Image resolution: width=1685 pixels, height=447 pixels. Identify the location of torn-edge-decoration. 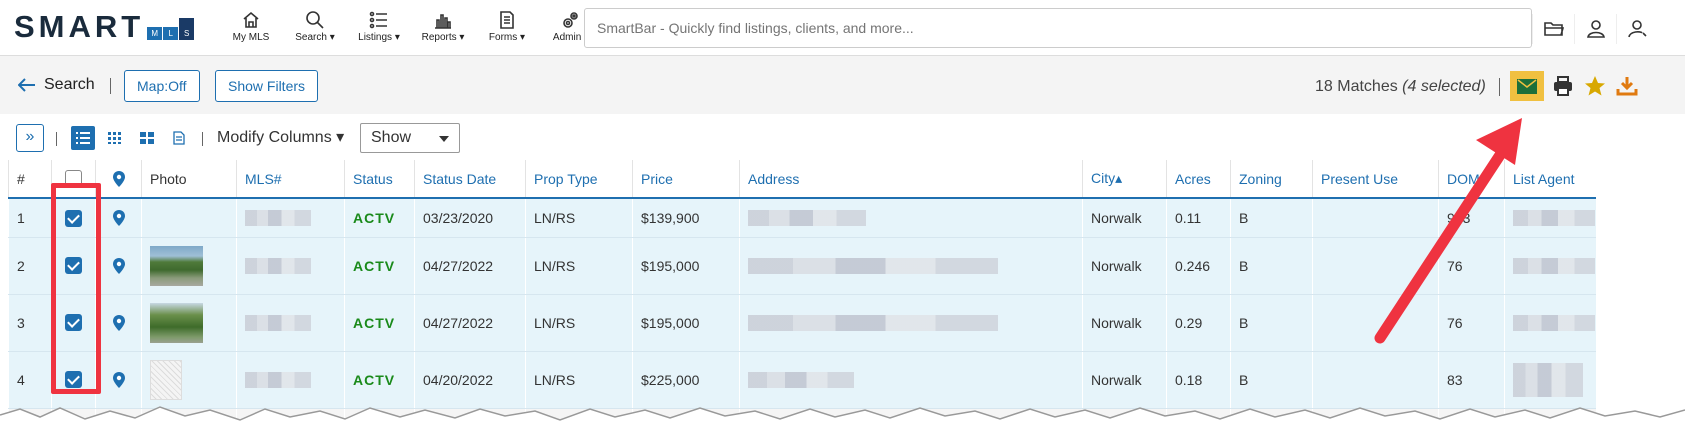
(842, 426).